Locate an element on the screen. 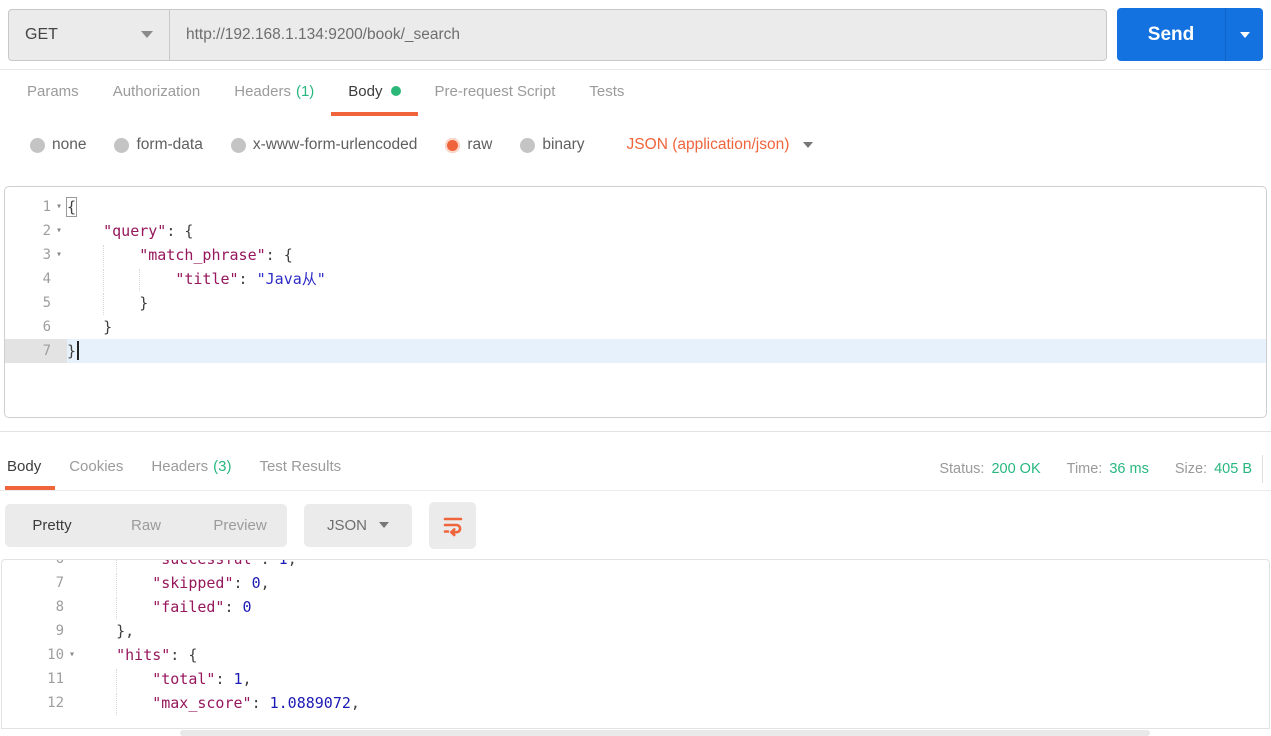 This screenshot has width=1271, height=736. code-line: 7} is located at coordinates (635, 351).